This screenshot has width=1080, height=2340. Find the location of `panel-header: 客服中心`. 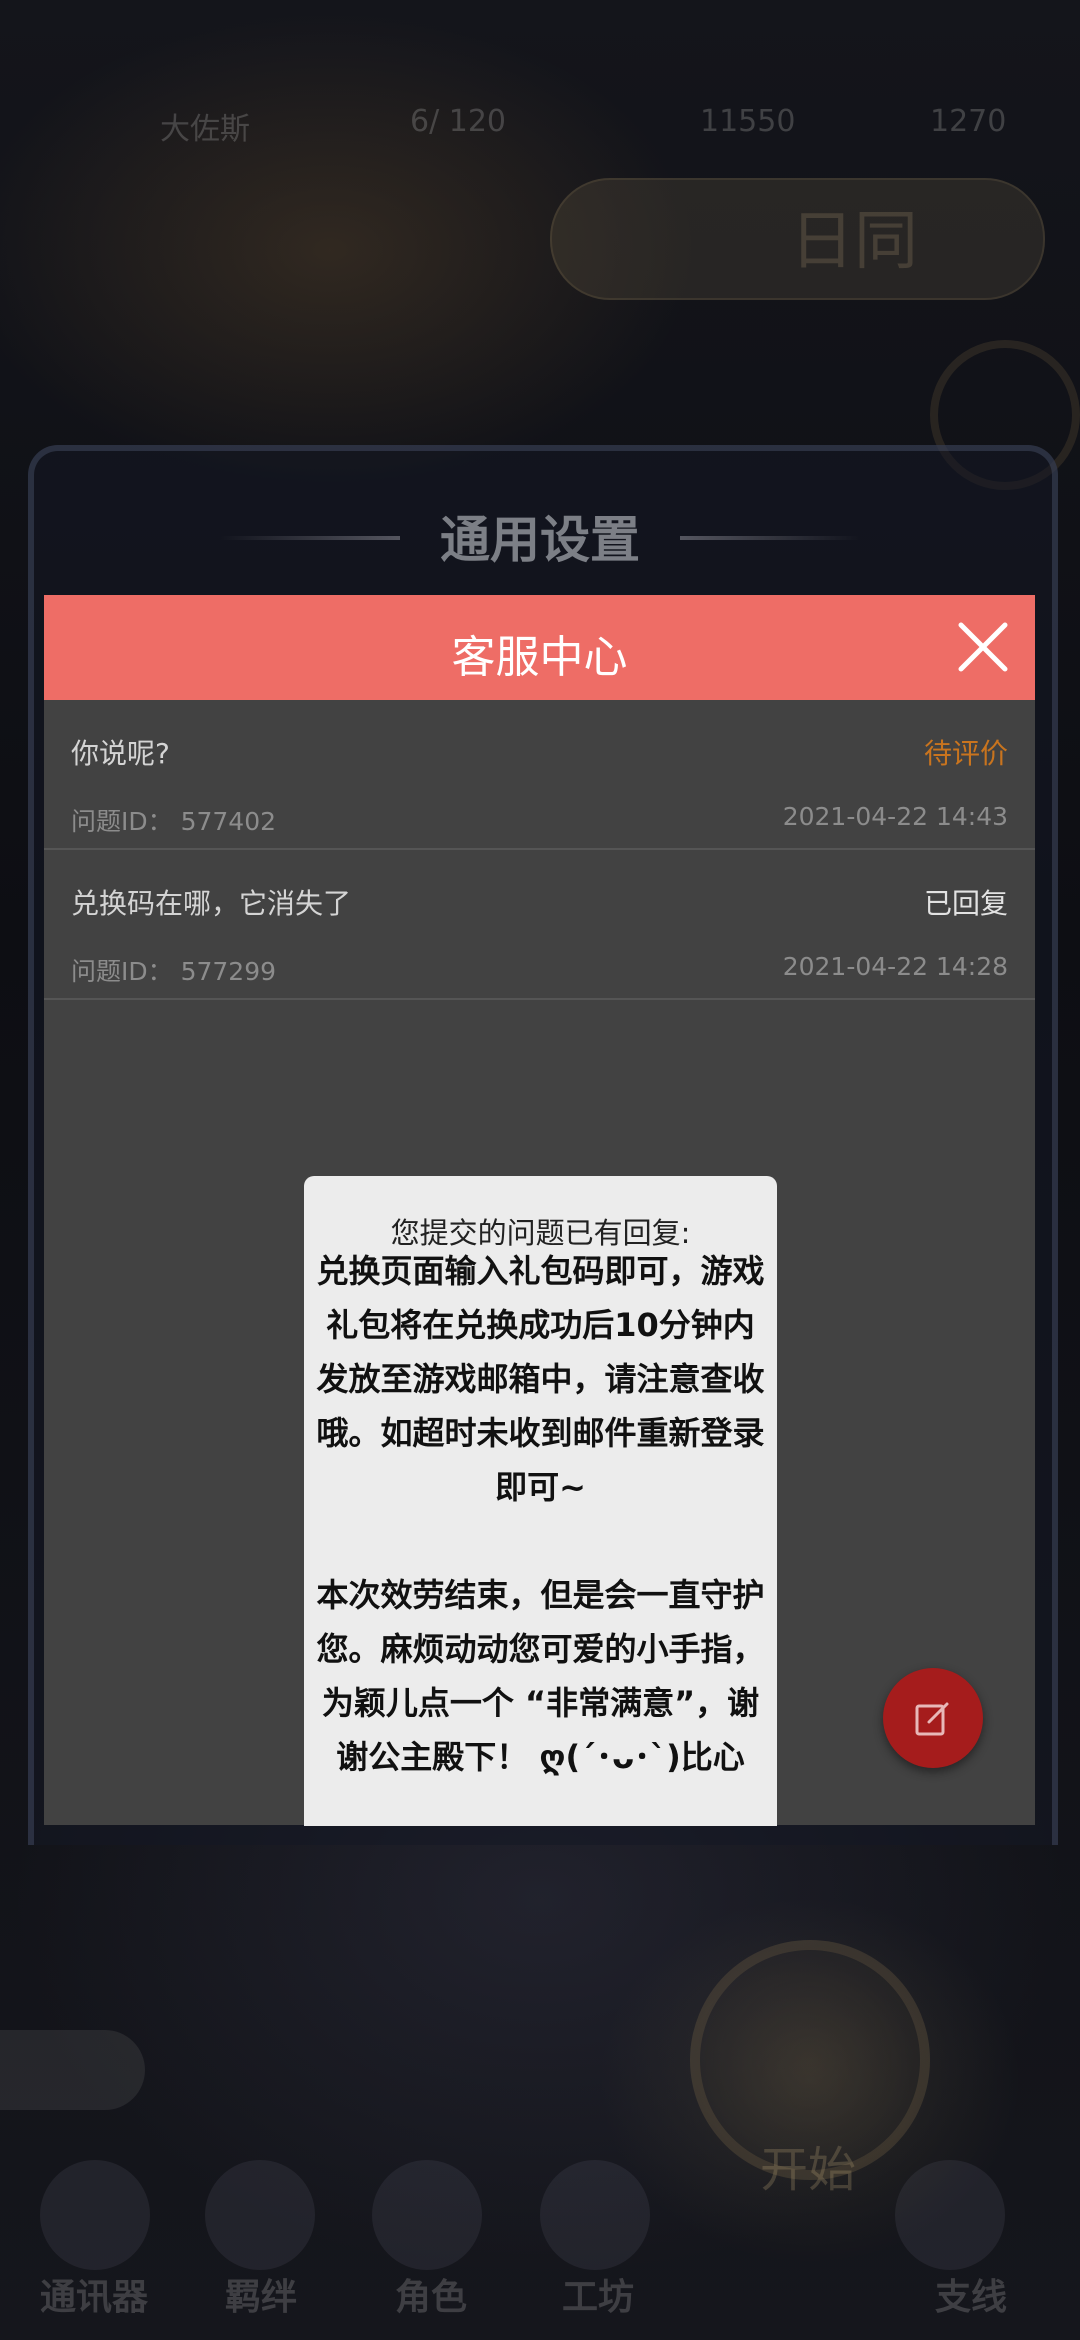

panel-header: 客服中心 is located at coordinates (539, 647).